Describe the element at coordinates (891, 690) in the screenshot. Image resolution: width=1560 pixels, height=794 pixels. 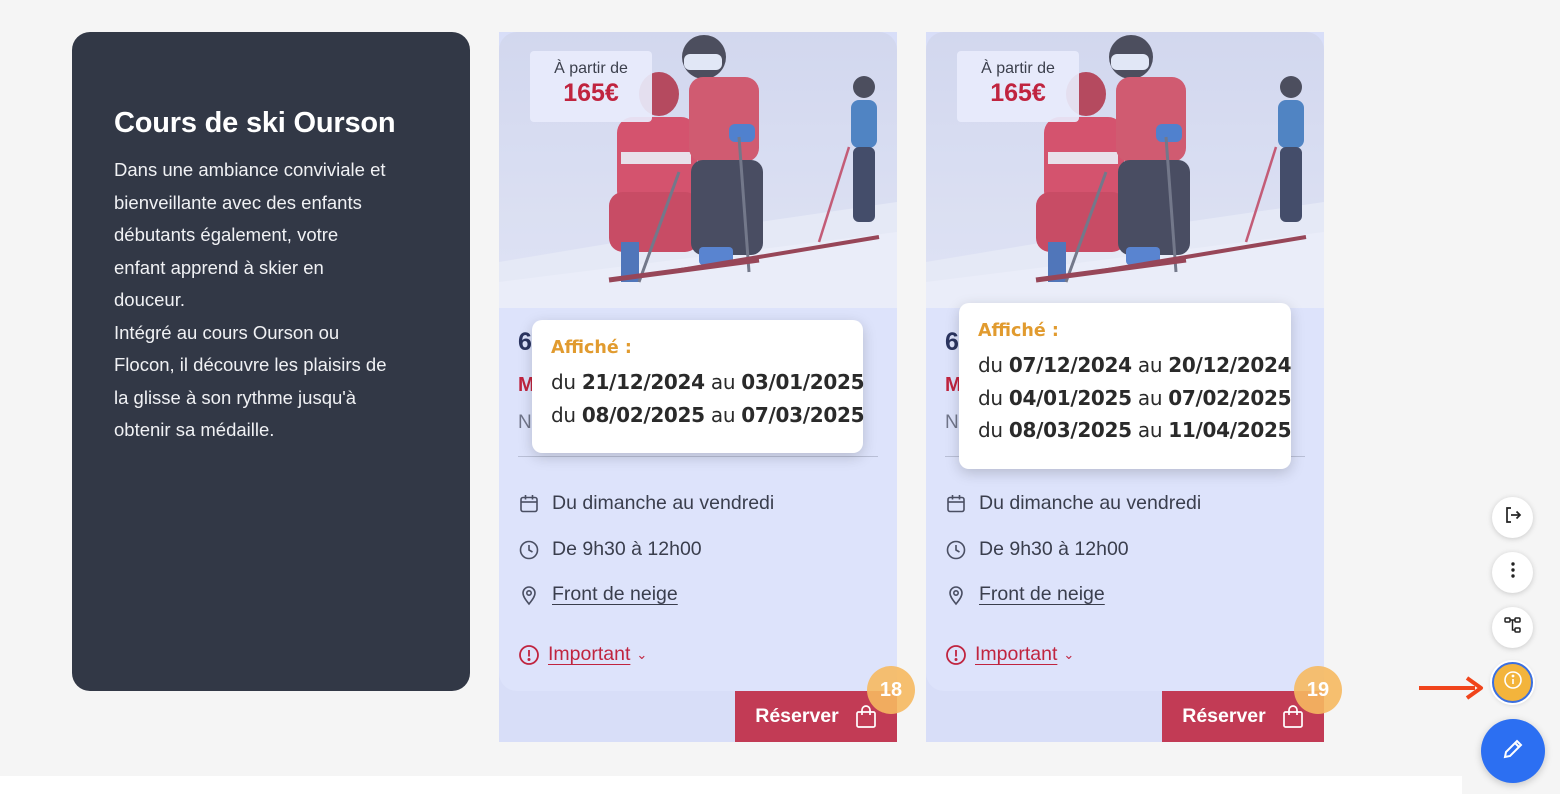
I see `count-badge: 18` at that location.